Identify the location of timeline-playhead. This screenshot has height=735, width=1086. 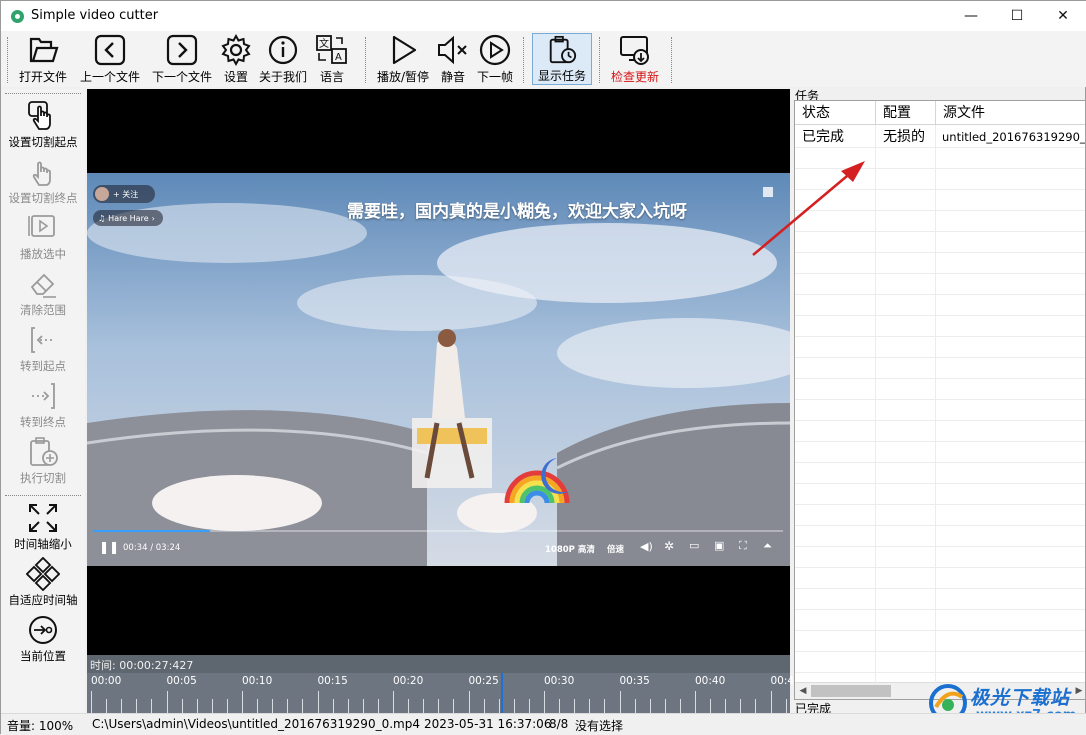
(502, 693).